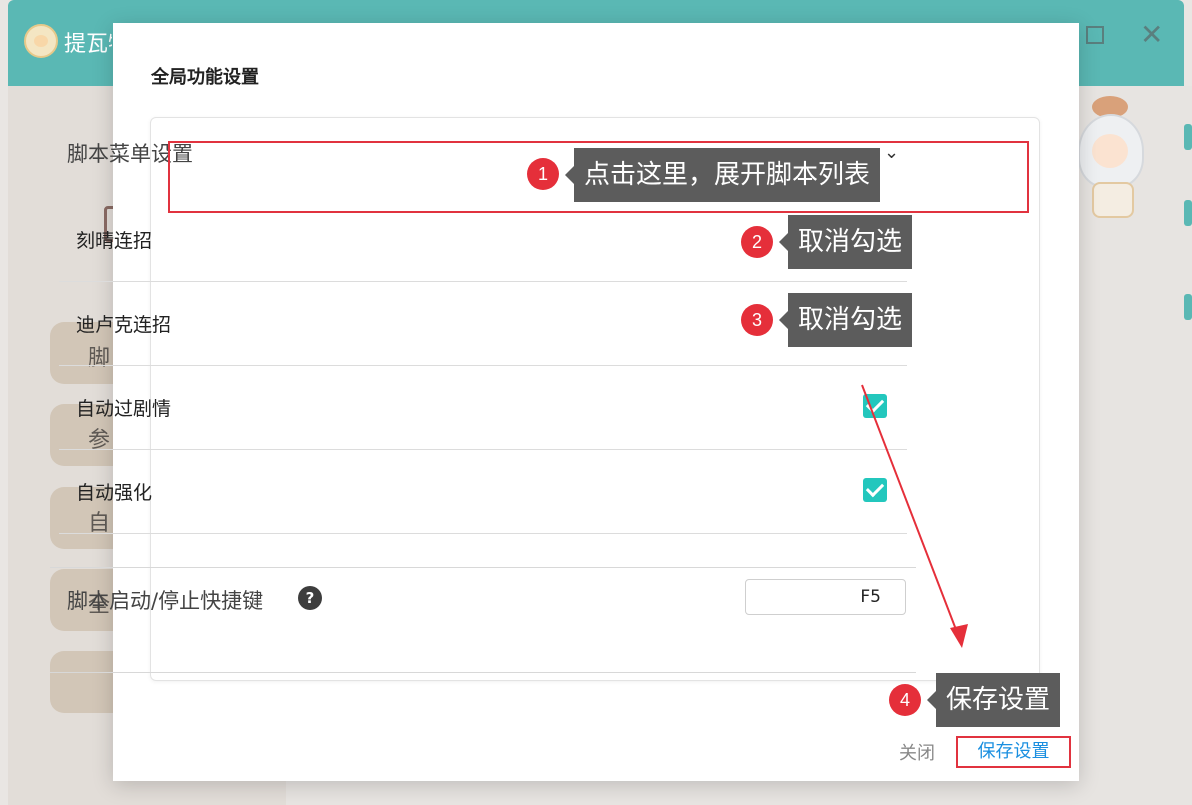 The height and width of the screenshot is (805, 1192). I want to click on option-label: 自动过剧情, so click(124, 409).